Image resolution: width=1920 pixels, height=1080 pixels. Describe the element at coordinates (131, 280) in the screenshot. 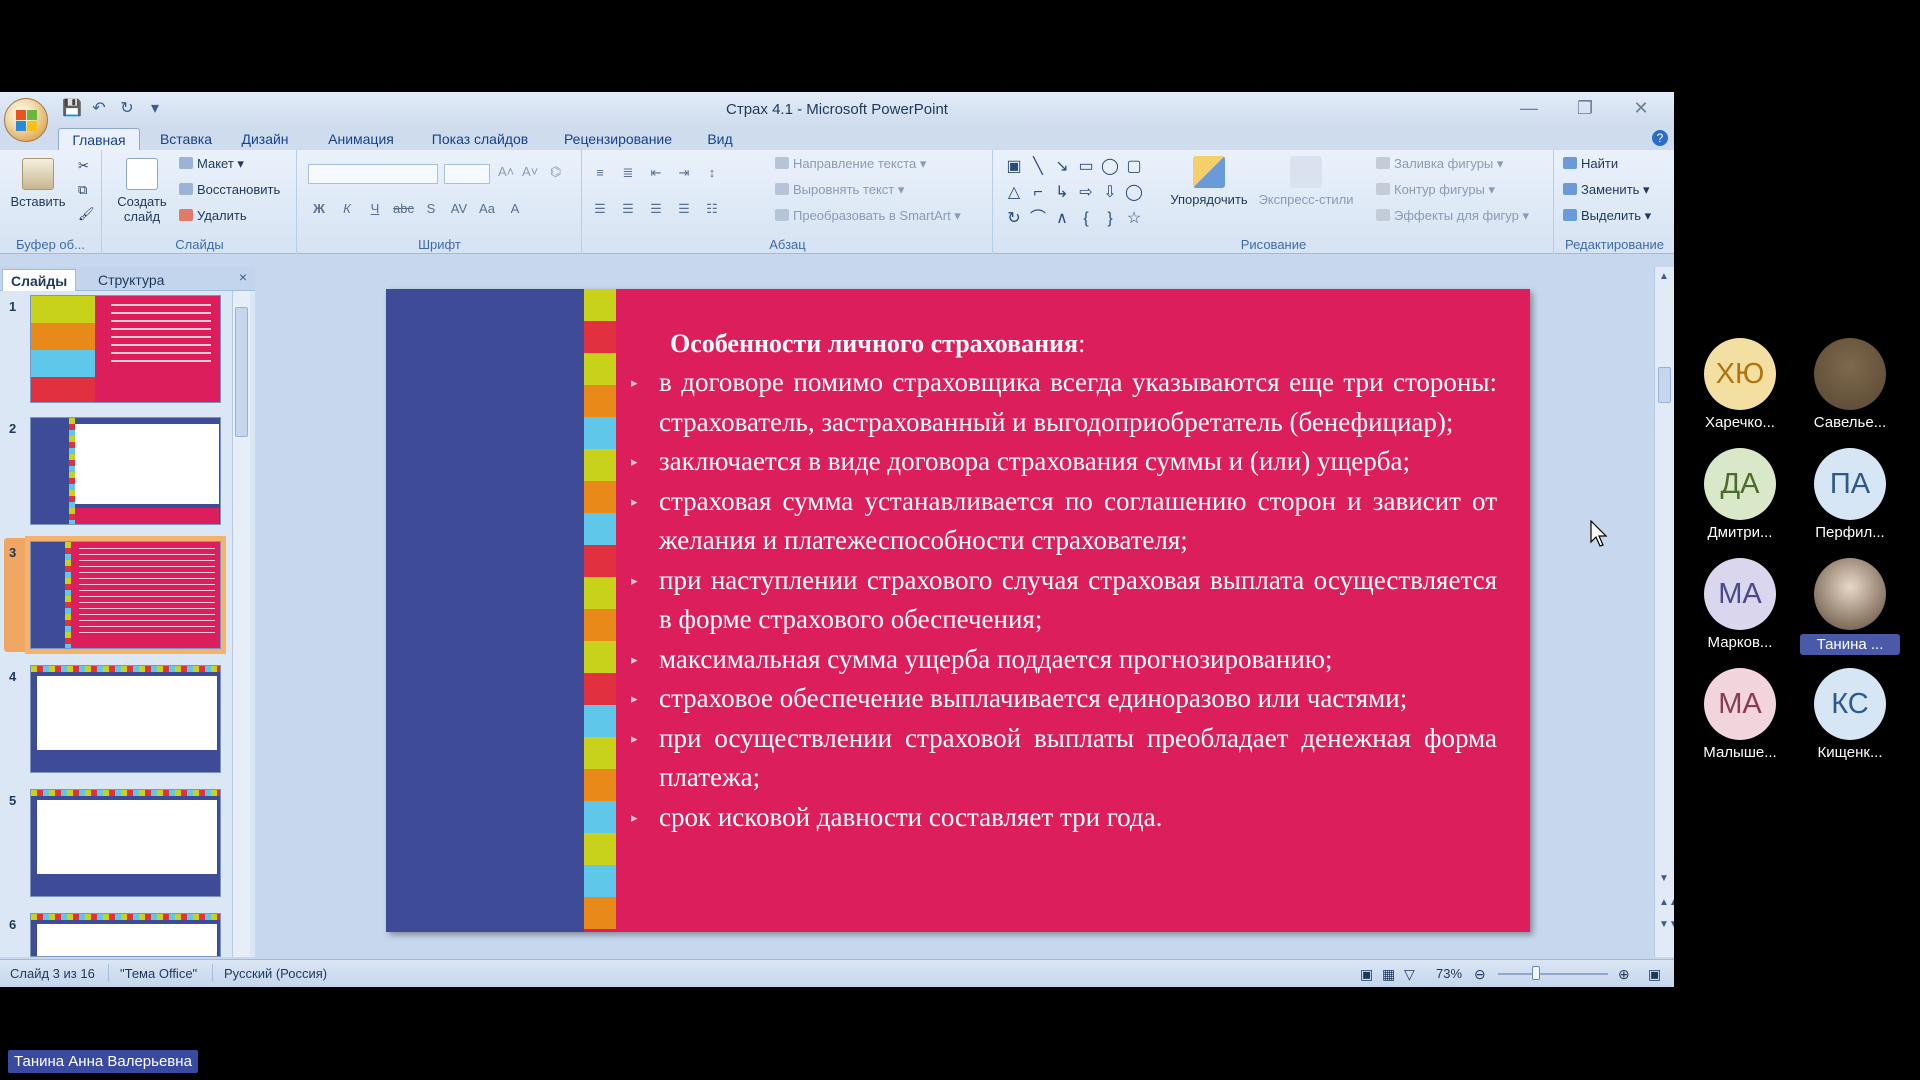

I see `tab-outline: Структура` at that location.